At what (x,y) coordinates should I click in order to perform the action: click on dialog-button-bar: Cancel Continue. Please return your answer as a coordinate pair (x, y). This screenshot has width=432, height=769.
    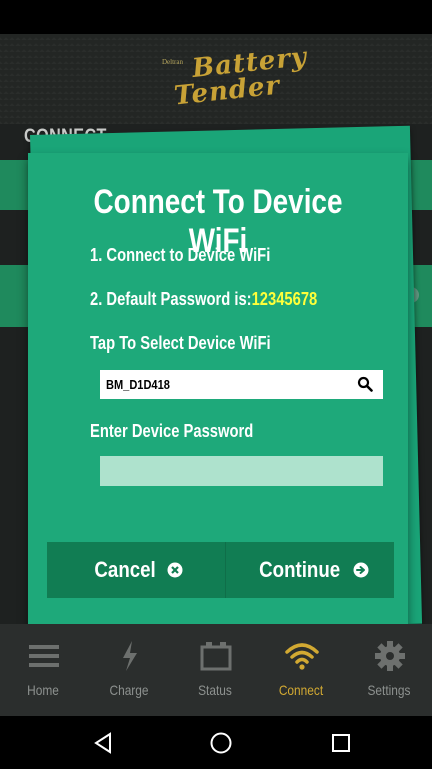
    Looking at the image, I should click on (220, 570).